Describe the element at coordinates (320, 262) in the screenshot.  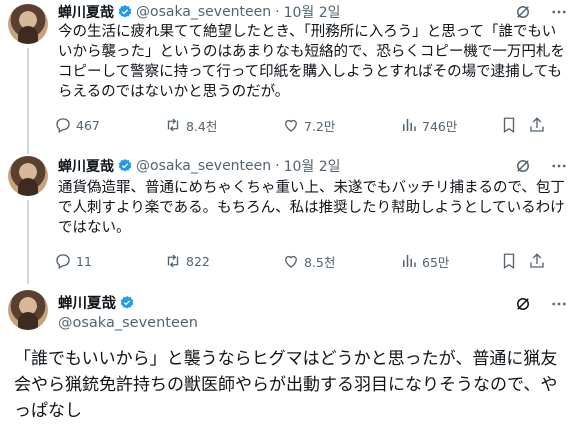
I see `like-count: 8.5천` at that location.